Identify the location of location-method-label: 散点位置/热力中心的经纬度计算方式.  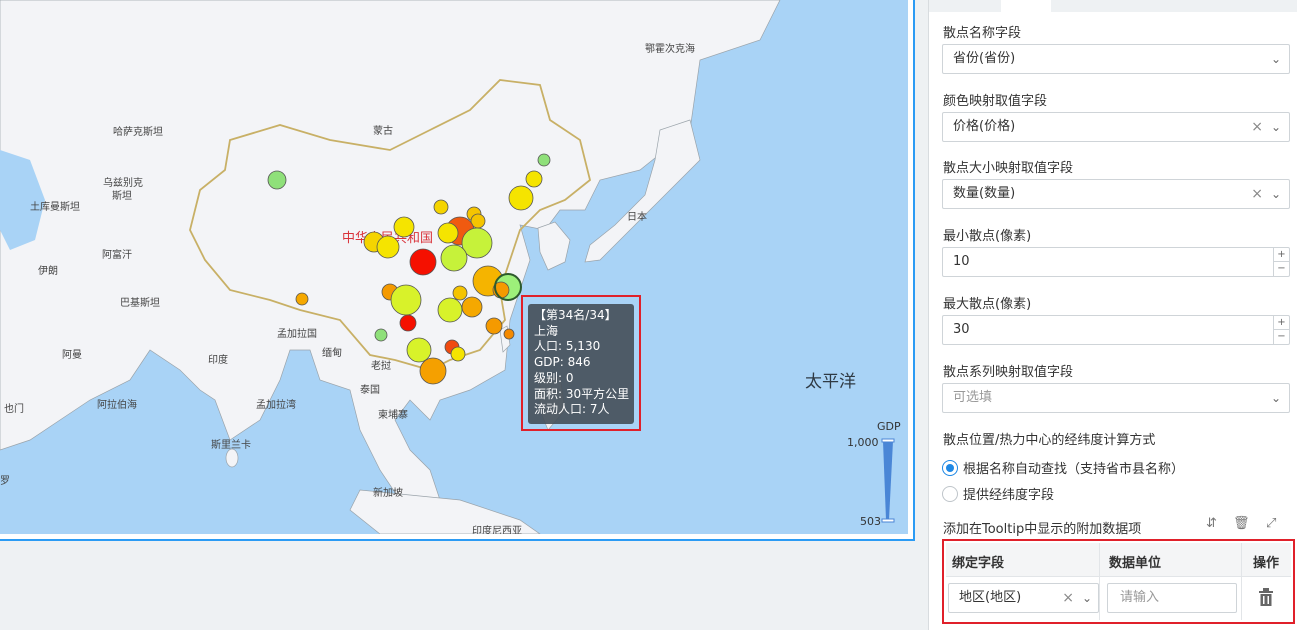
(1049, 440).